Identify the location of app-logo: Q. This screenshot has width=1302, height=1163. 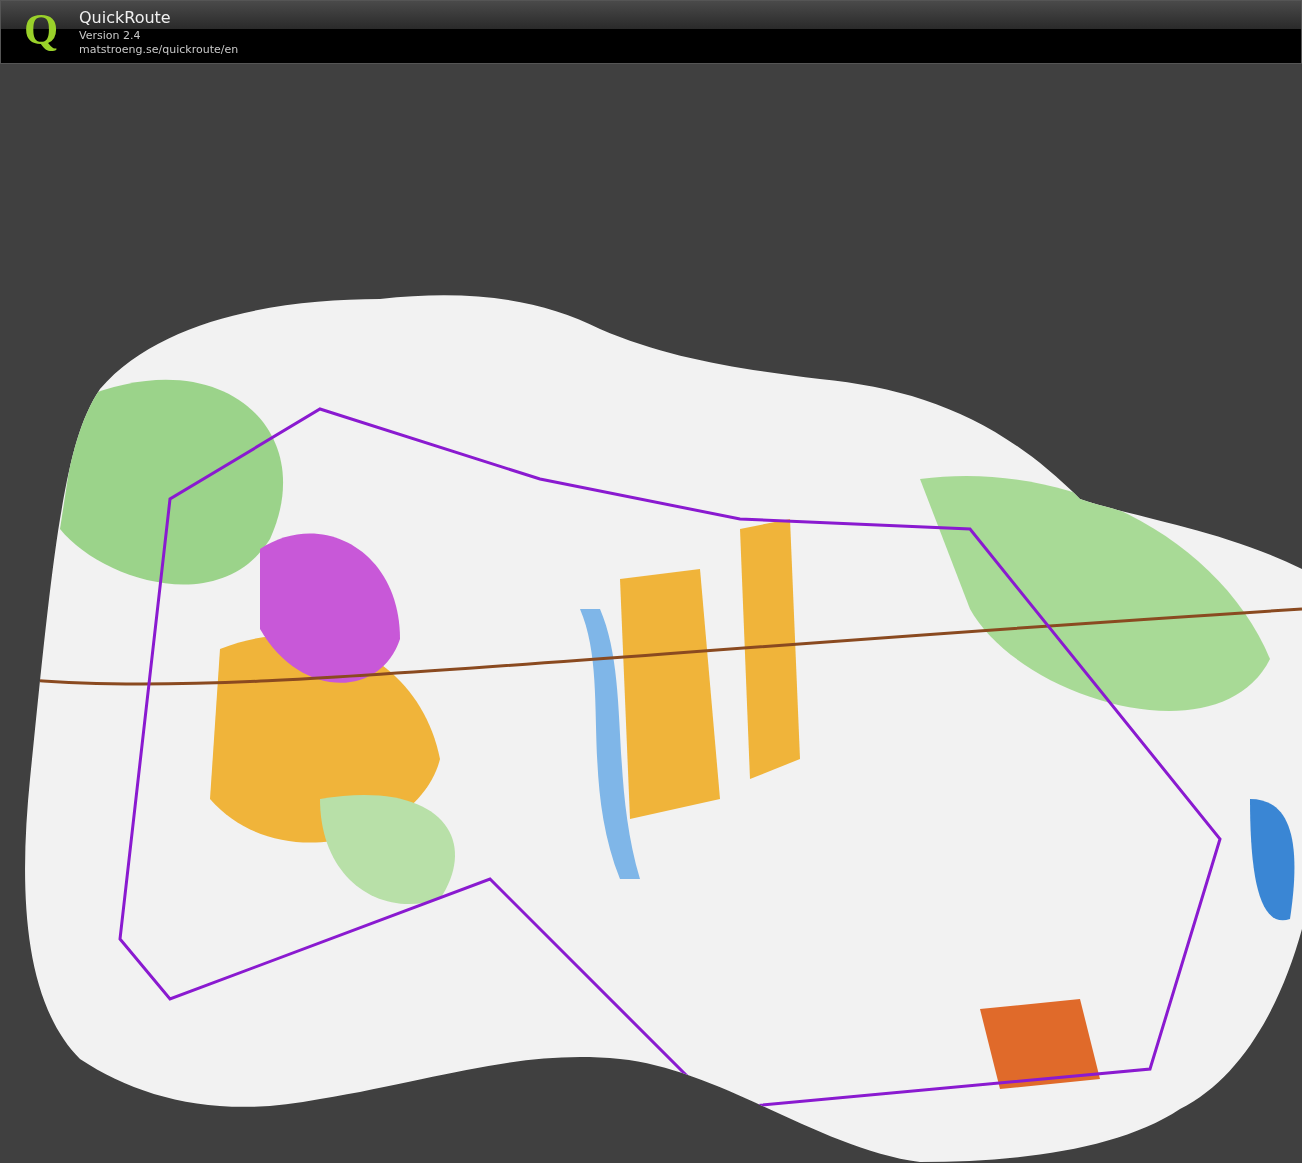
(41, 30).